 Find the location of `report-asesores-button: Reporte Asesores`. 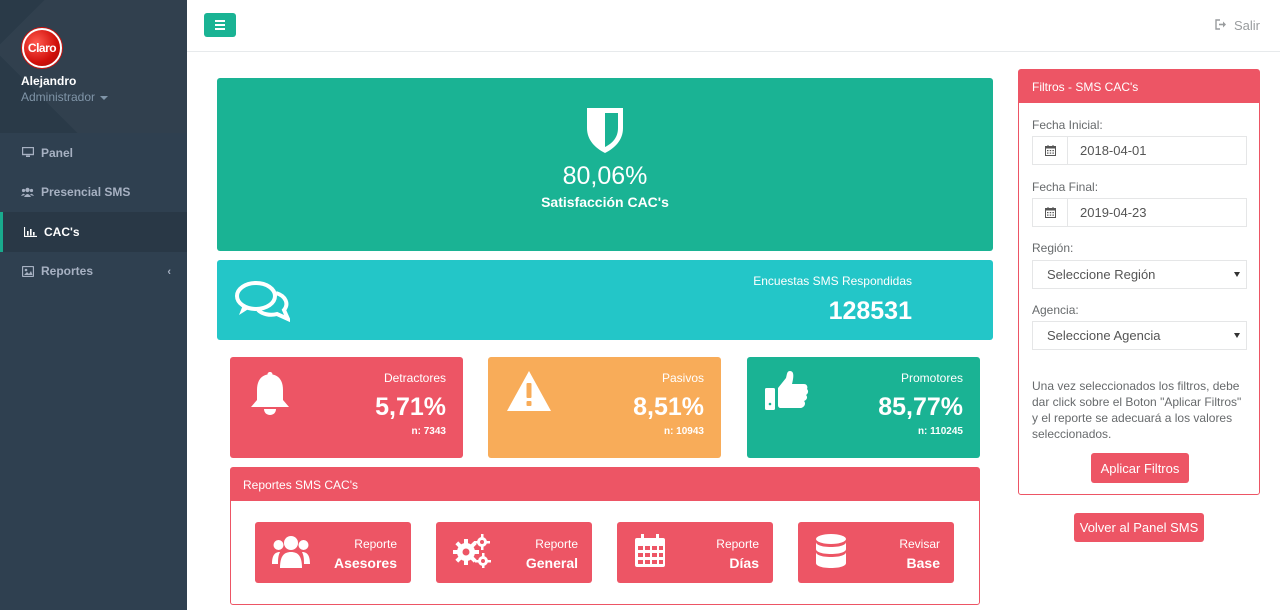

report-asesores-button: Reporte Asesores is located at coordinates (333, 552).